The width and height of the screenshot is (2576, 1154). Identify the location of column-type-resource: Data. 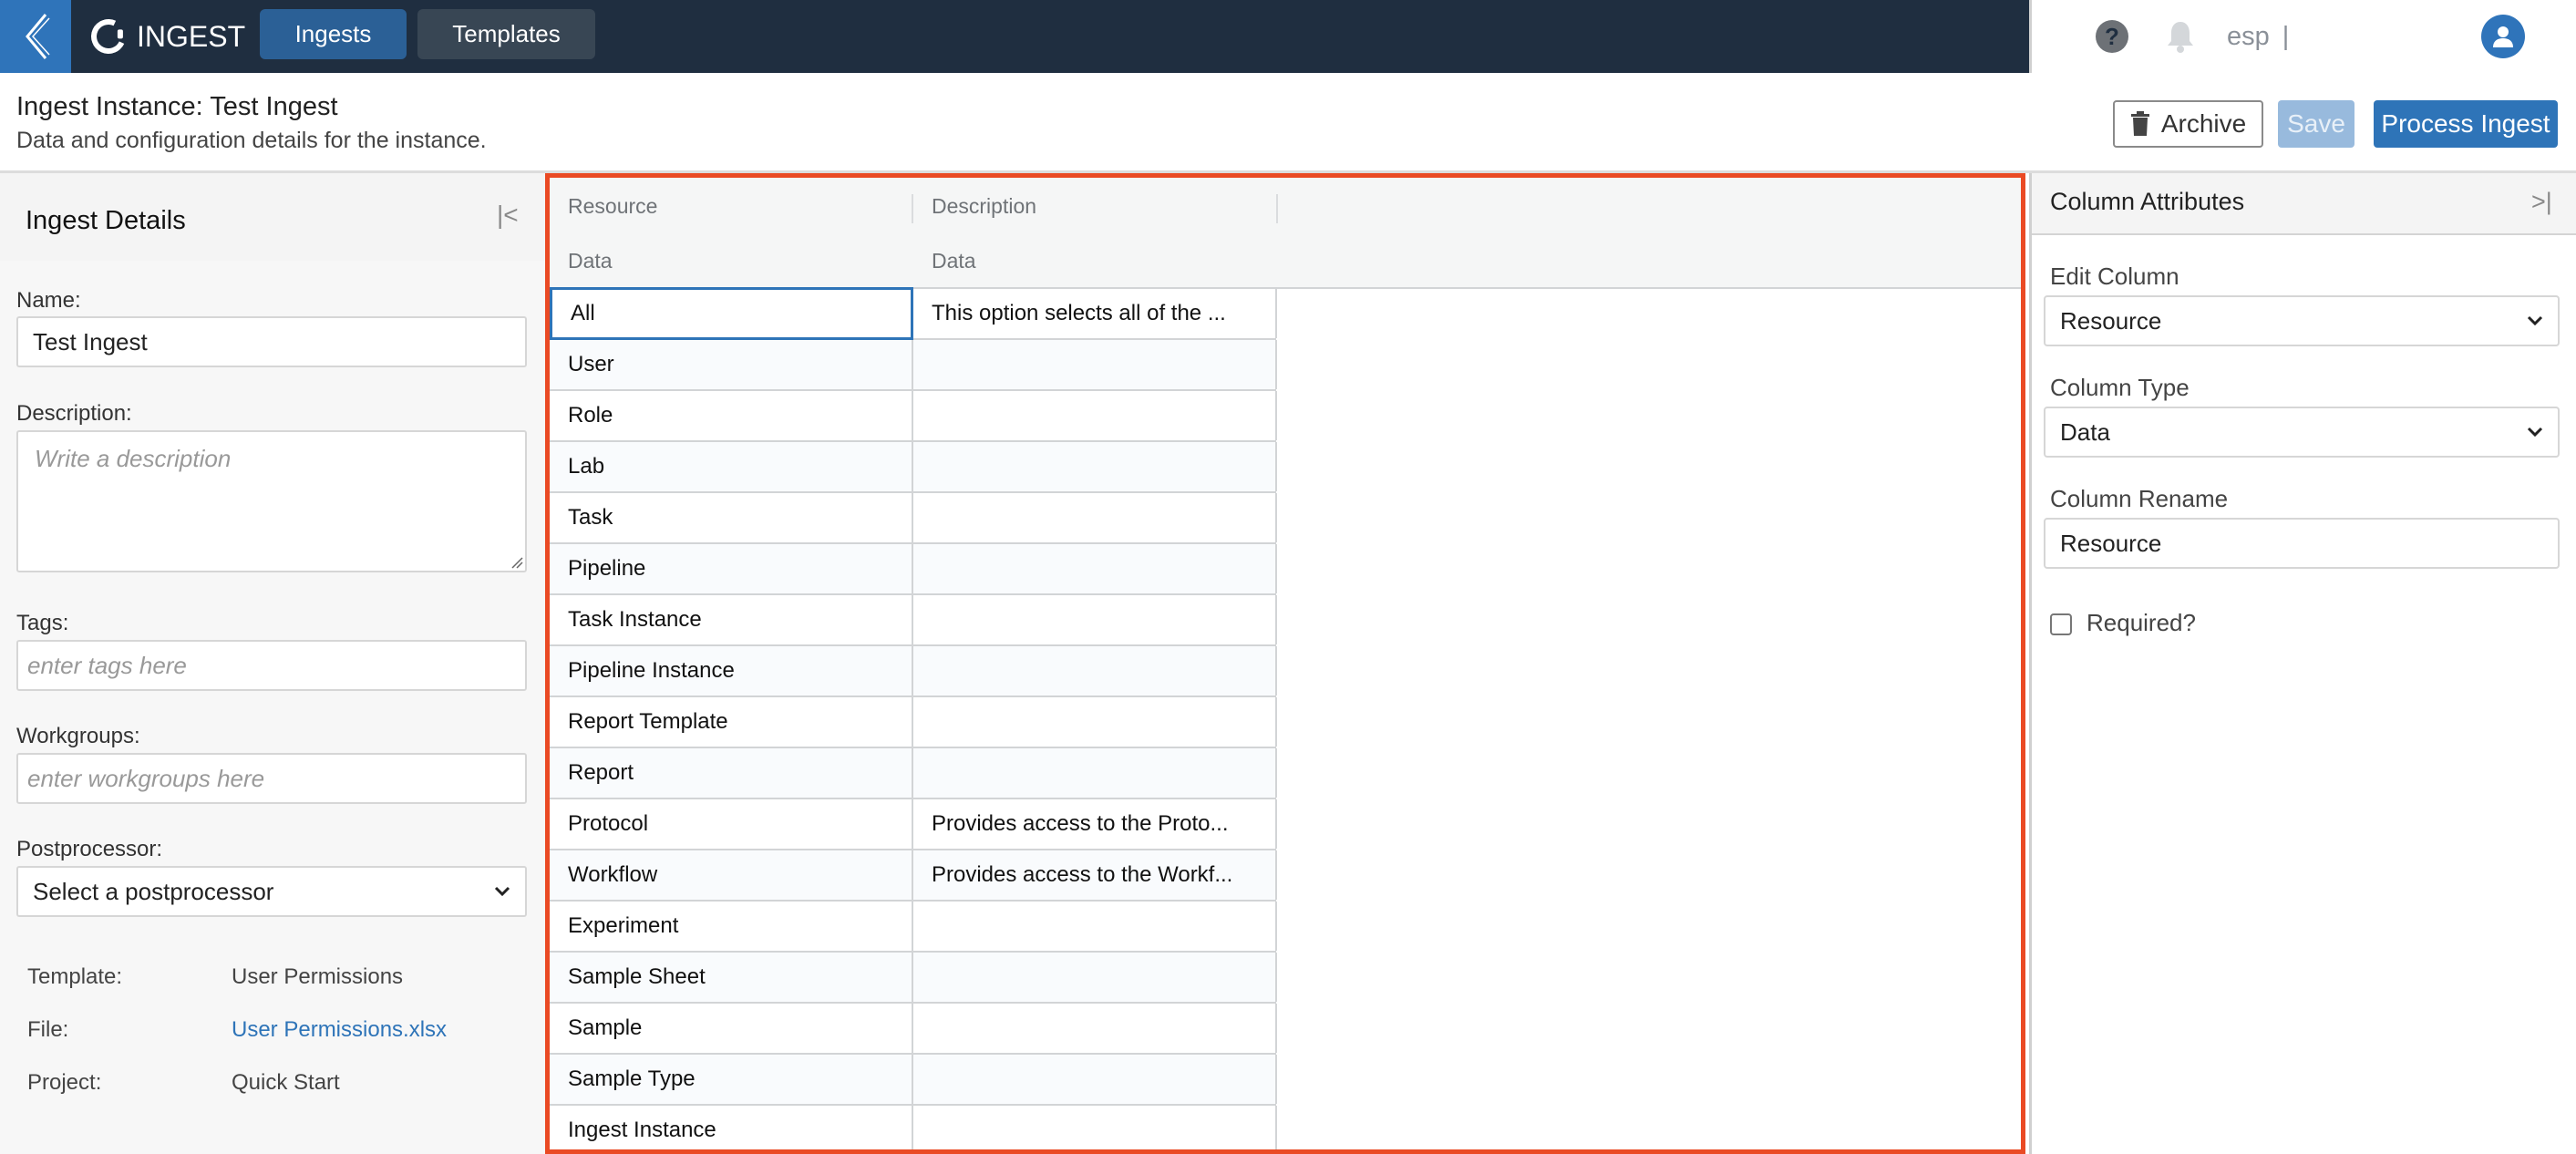
(590, 261).